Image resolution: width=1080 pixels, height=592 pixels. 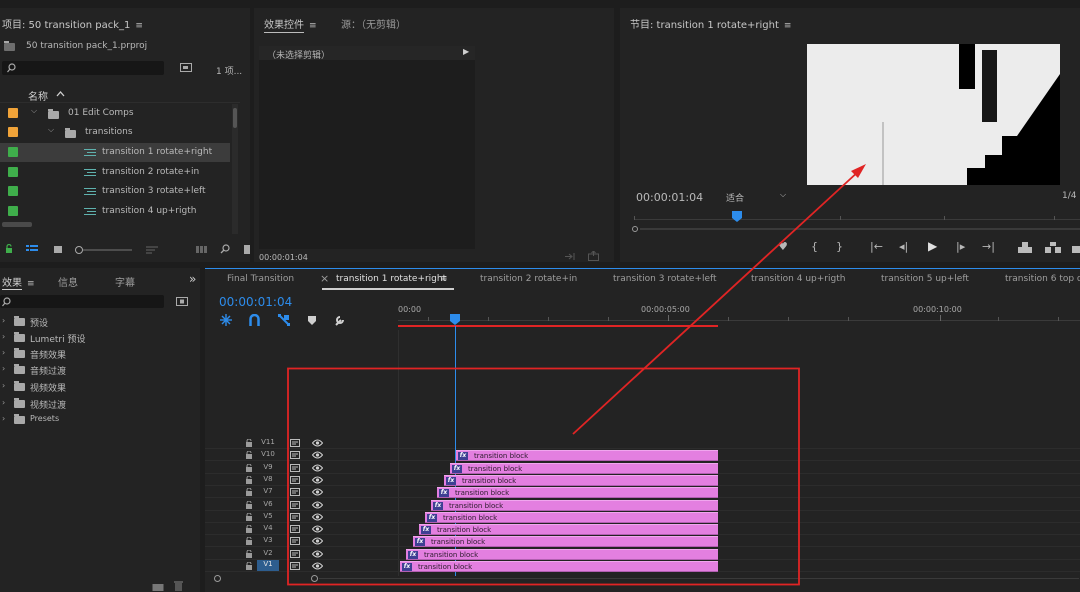 What do you see at coordinates (857, 215) in the screenshot?
I see `program-mini-ruler` at bounding box center [857, 215].